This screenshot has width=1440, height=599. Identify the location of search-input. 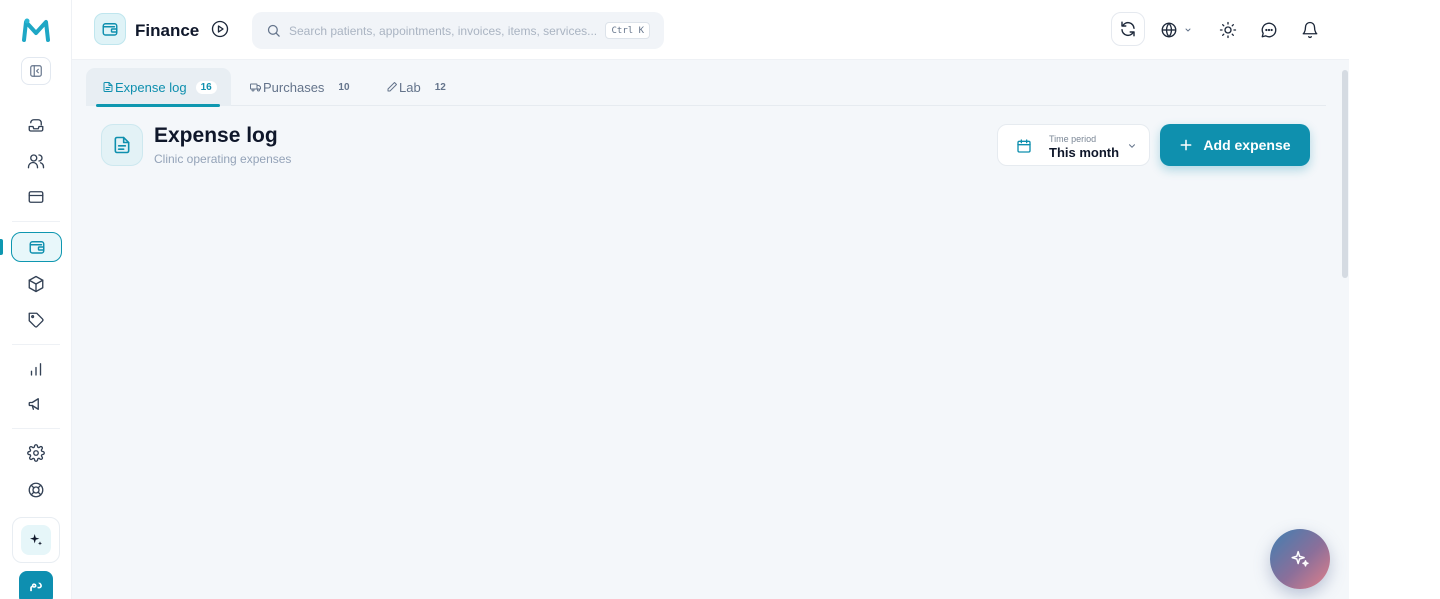
(444, 30).